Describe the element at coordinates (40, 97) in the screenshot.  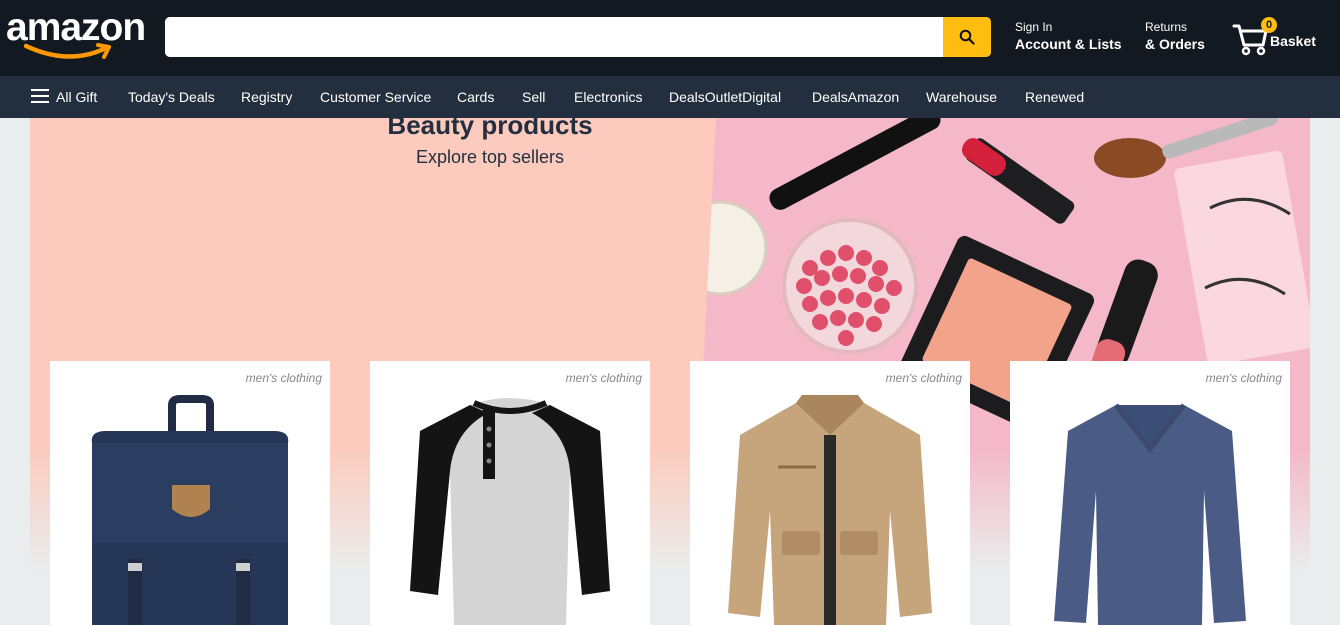
I see `menu-icon` at that location.